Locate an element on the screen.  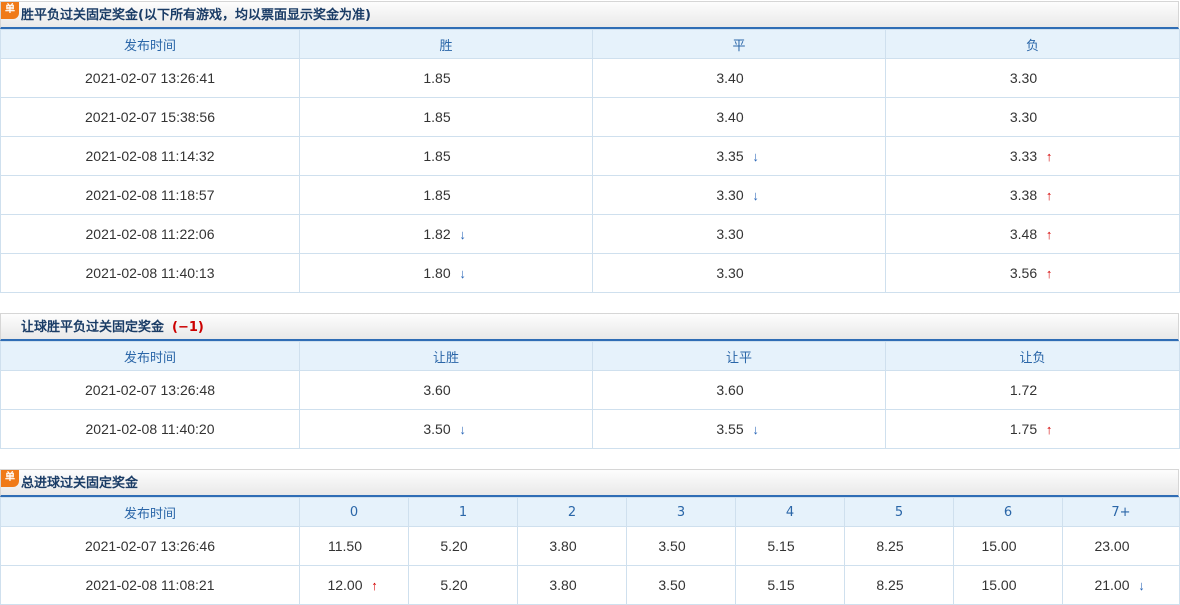
cell-content: 3.80 is located at coordinates (571, 585).